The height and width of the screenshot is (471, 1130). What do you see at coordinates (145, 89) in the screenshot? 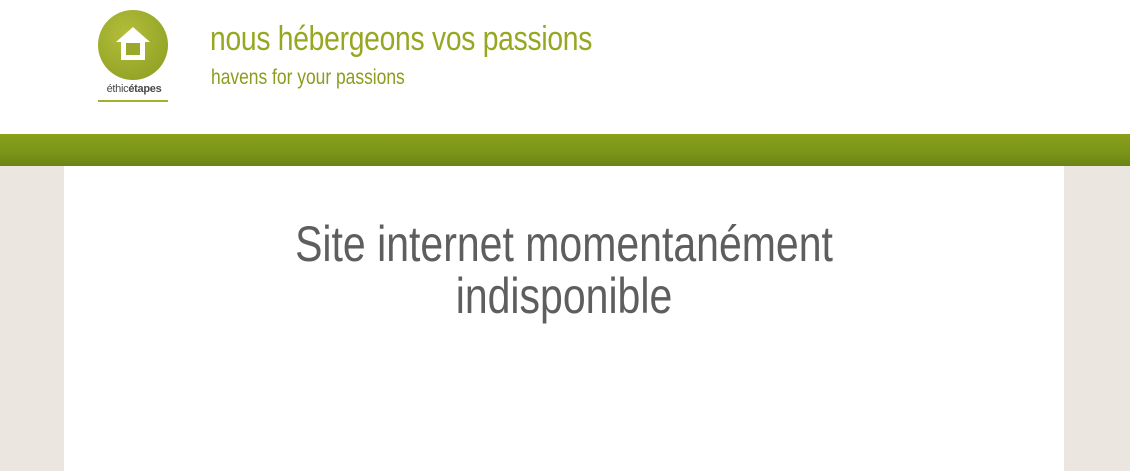
I see `logo-text-bold: étapes` at bounding box center [145, 89].